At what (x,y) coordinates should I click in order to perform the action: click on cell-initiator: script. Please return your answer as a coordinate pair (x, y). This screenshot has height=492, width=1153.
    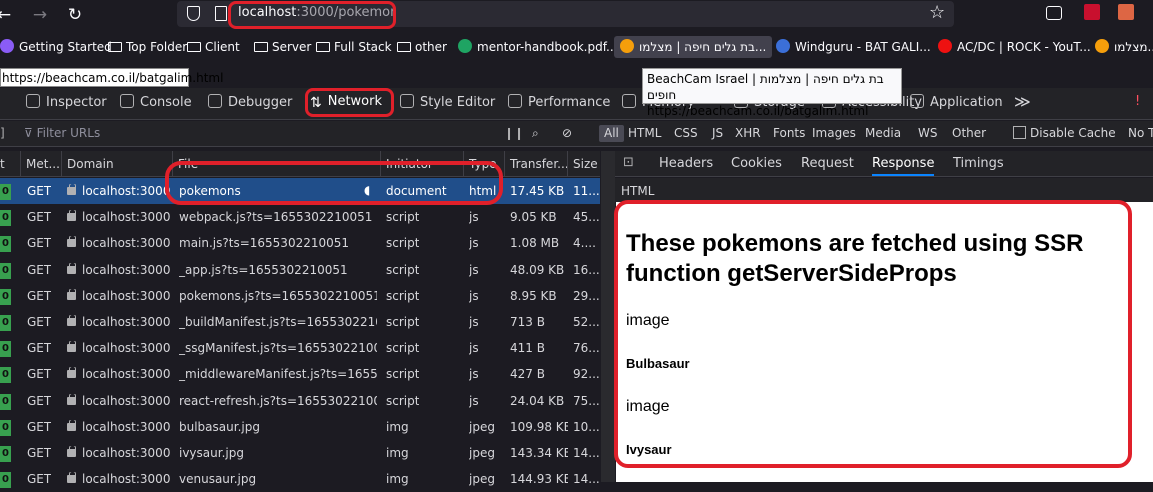
    Looking at the image, I should click on (403, 243).